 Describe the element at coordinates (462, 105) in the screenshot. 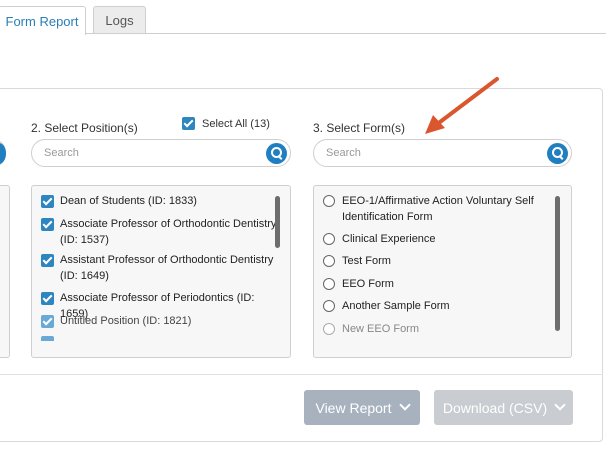

I see `annotation-arrow-icon` at that location.